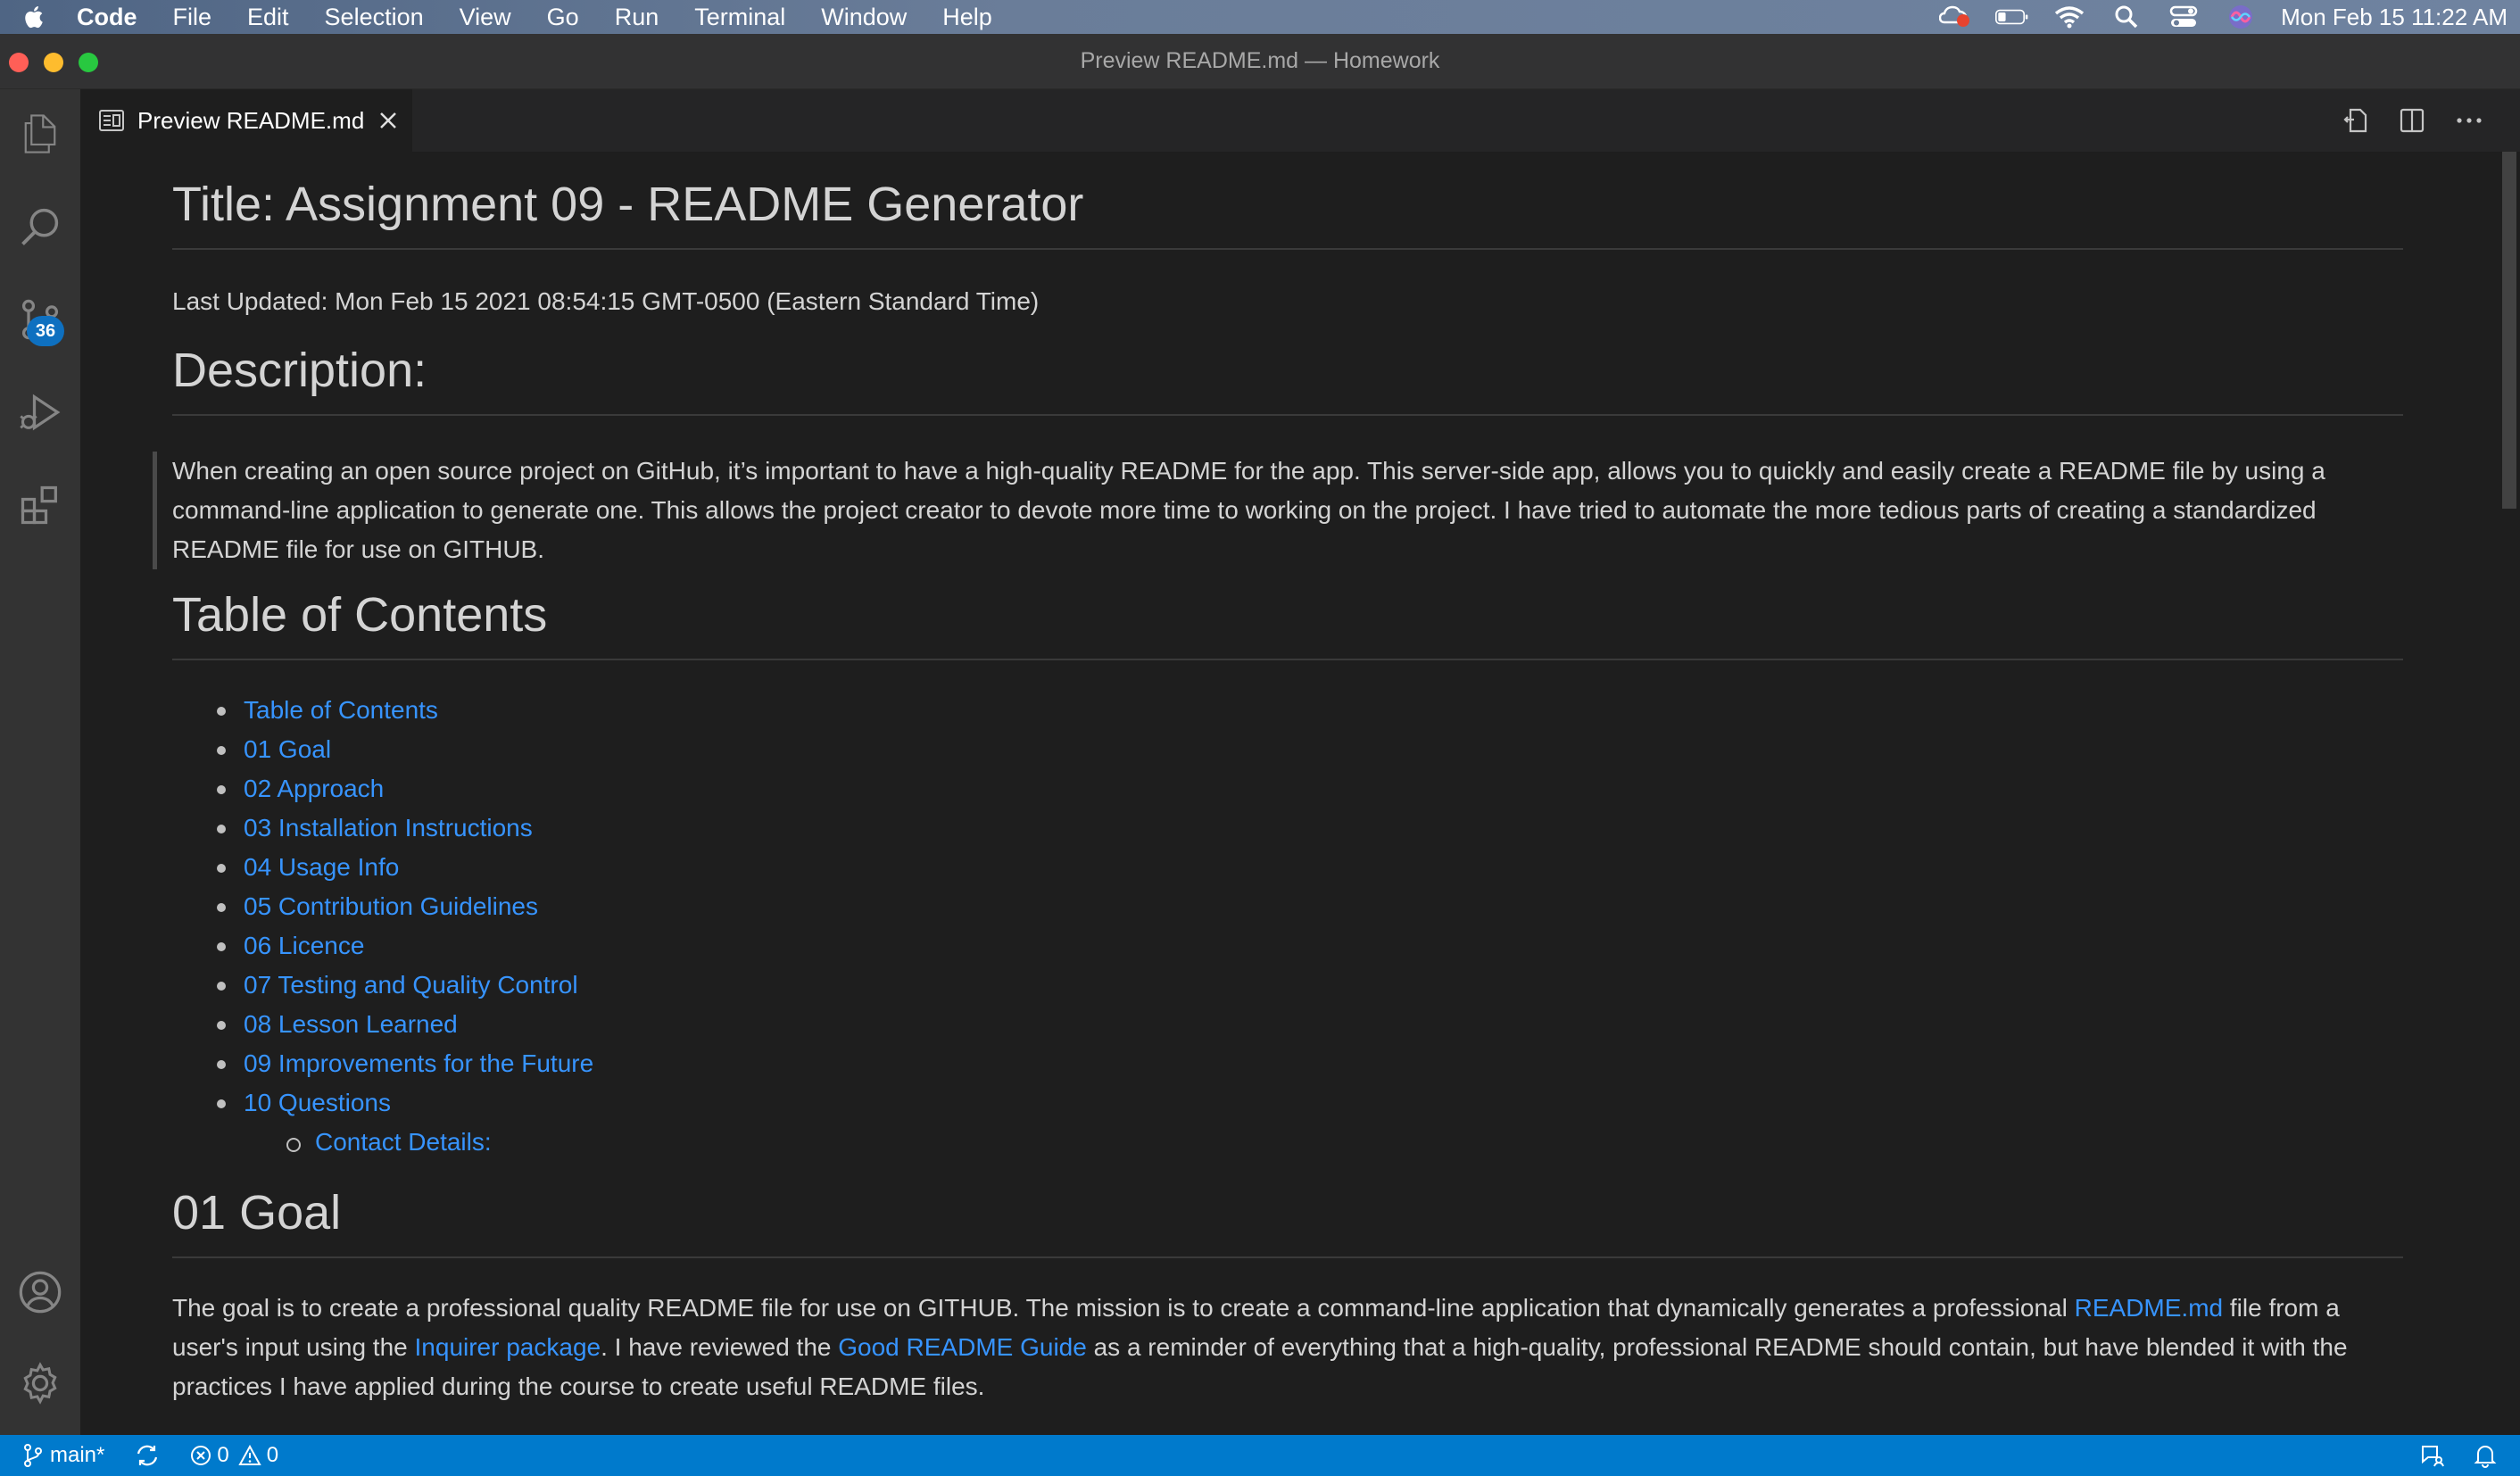  What do you see at coordinates (2412, 120) in the screenshot?
I see `split-editor-icon` at bounding box center [2412, 120].